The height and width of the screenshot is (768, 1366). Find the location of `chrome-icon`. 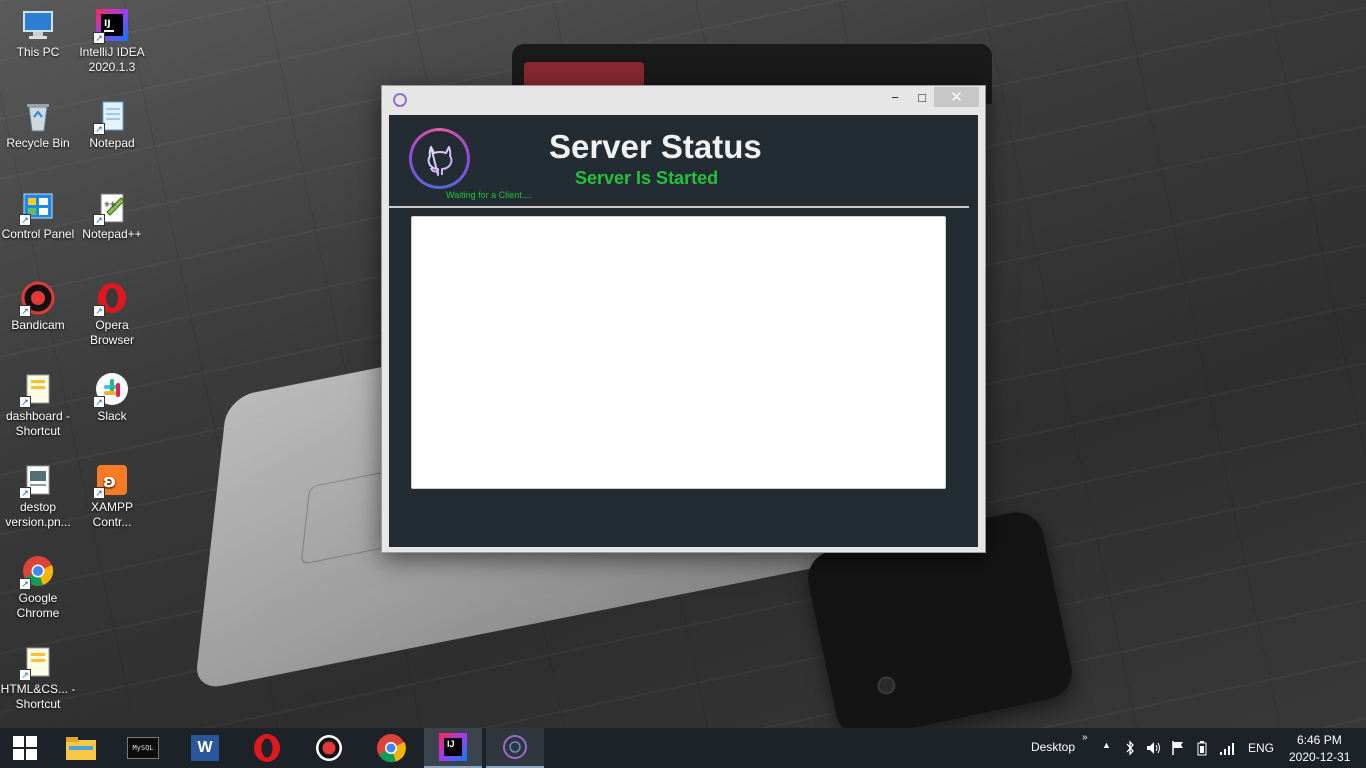

chrome-icon is located at coordinates (391, 748).